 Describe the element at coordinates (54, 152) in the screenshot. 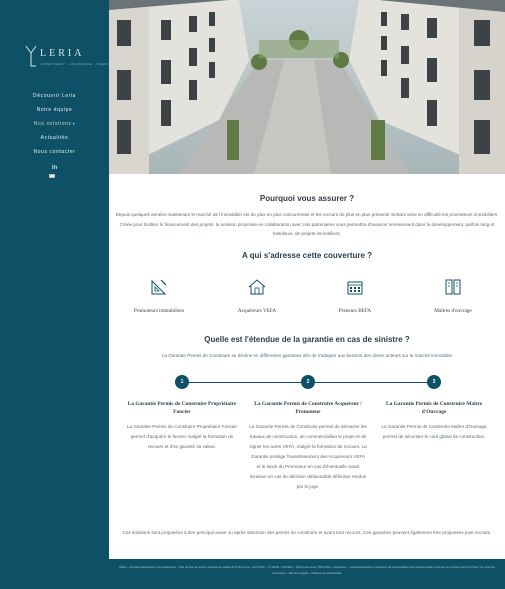

I see `nav-label: Nous contacter` at that location.